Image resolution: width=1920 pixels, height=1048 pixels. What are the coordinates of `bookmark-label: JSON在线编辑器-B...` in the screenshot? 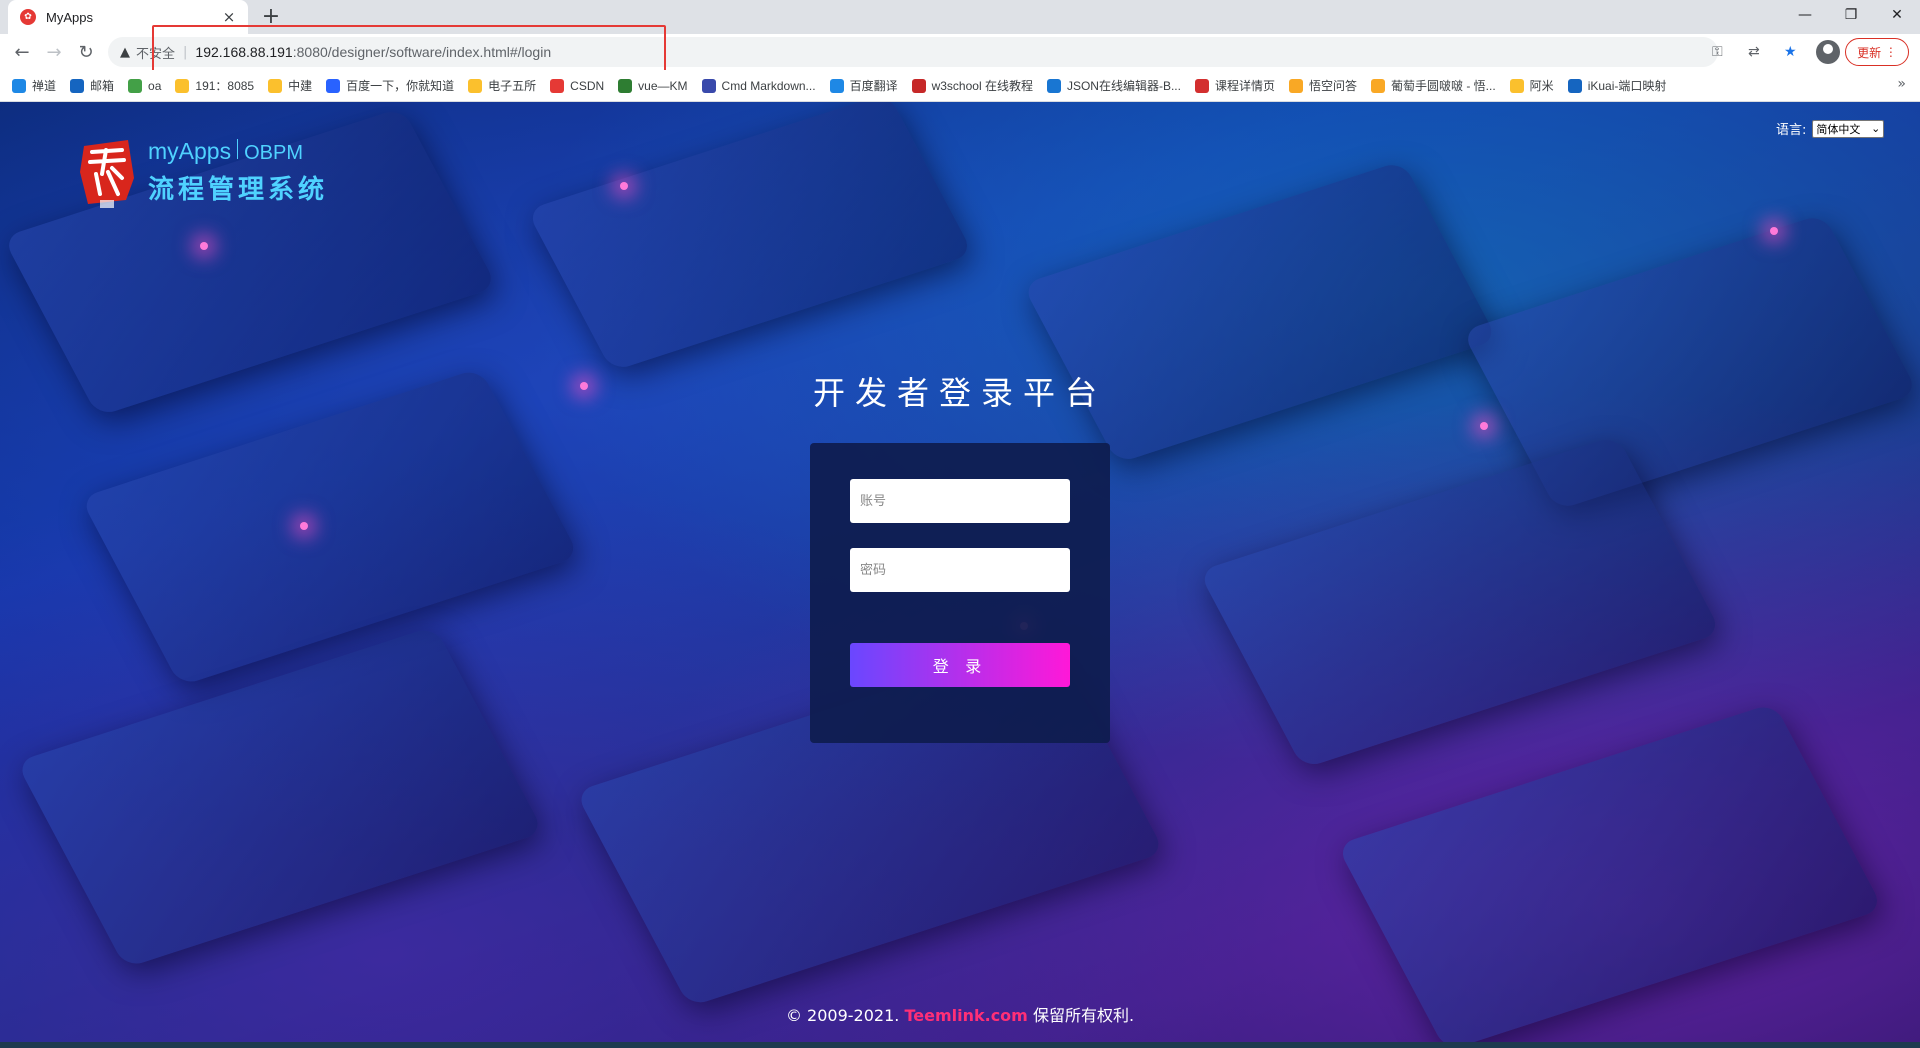 It's located at (1123, 86).